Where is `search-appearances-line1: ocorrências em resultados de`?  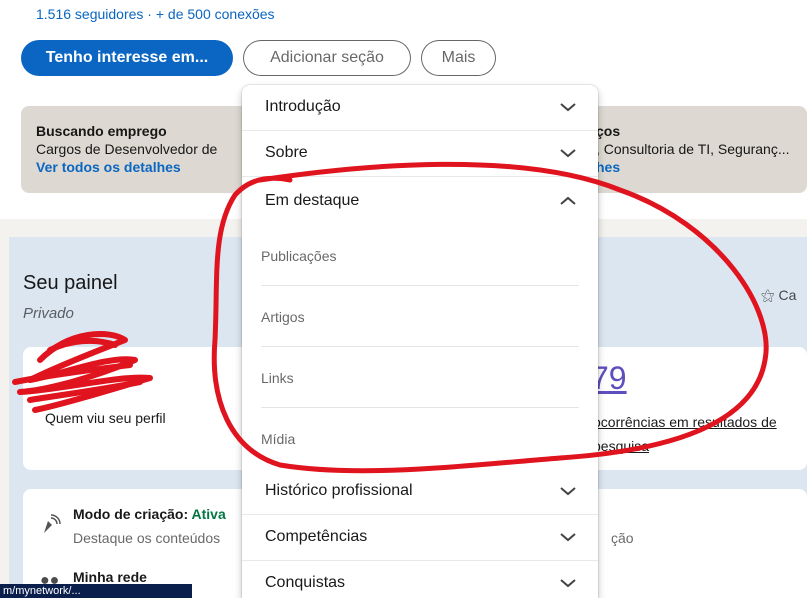 search-appearances-line1: ocorrências em resultados de is located at coordinates (685, 422).